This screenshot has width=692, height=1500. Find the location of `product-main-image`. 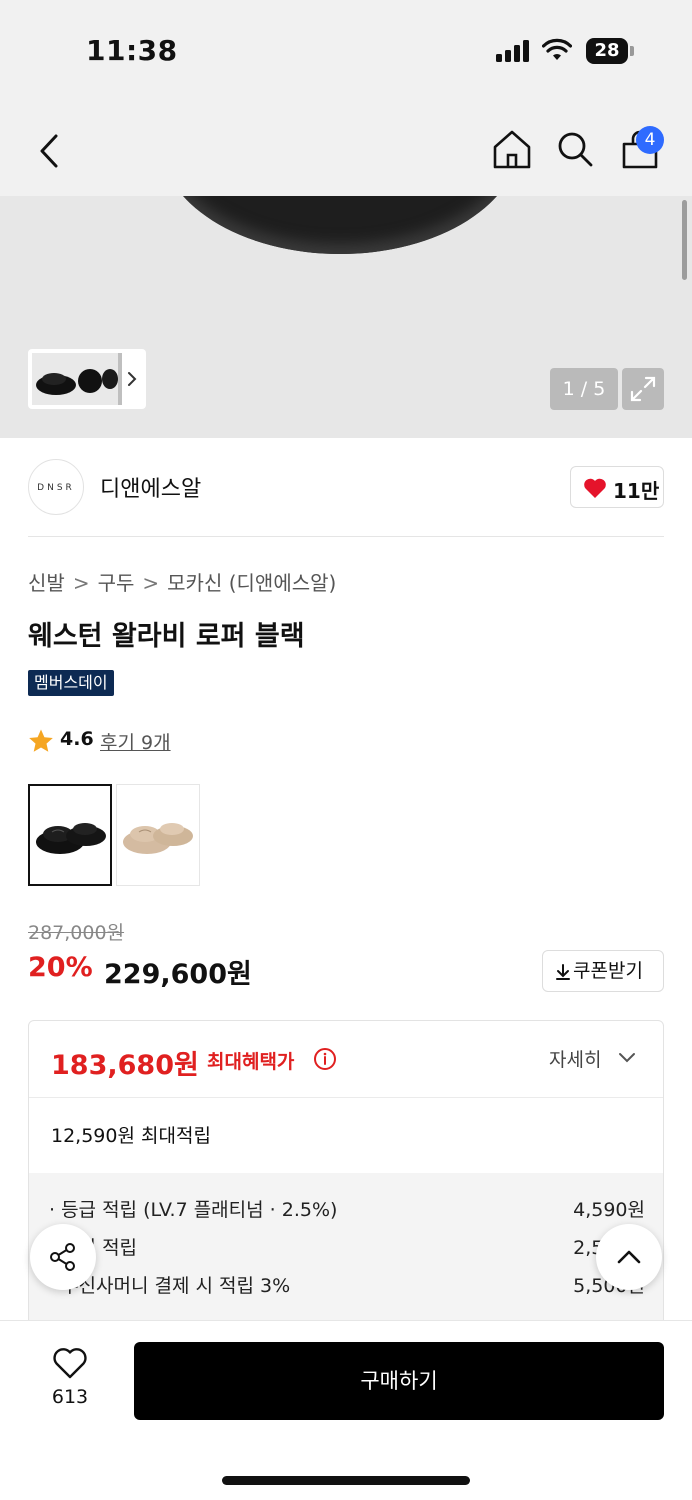

product-main-image is located at coordinates (340, 225).